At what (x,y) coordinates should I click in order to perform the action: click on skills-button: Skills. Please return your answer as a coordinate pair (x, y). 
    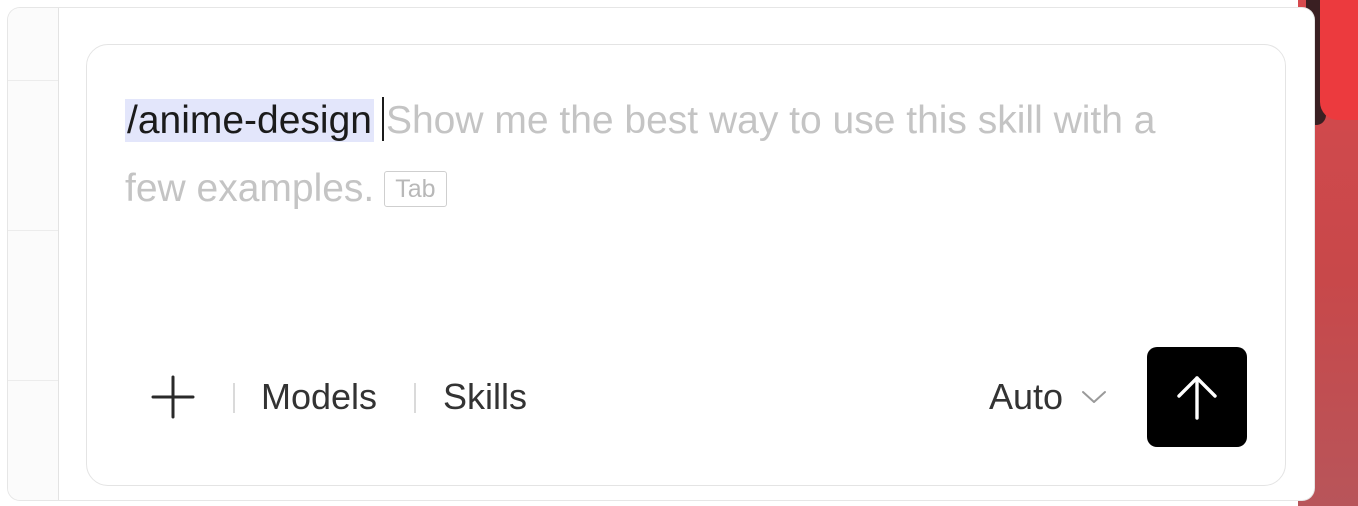
    Looking at the image, I should click on (485, 397).